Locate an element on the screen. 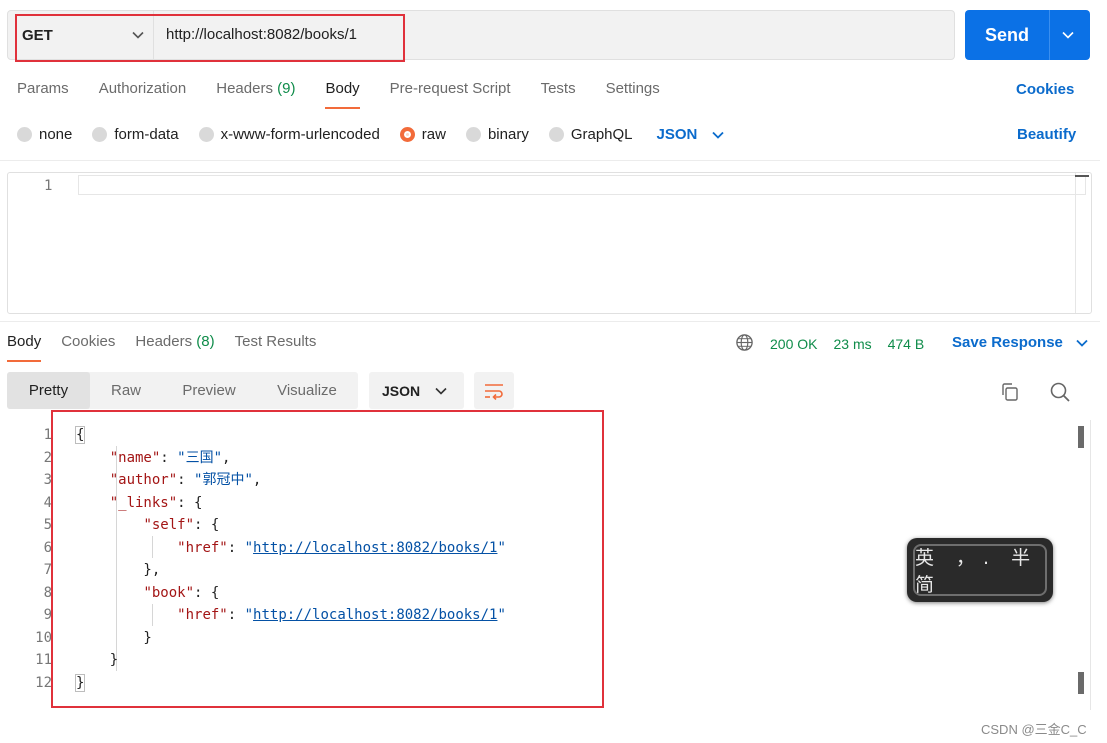 This screenshot has height=743, width=1107. line-number: 1 is located at coordinates (48, 186).